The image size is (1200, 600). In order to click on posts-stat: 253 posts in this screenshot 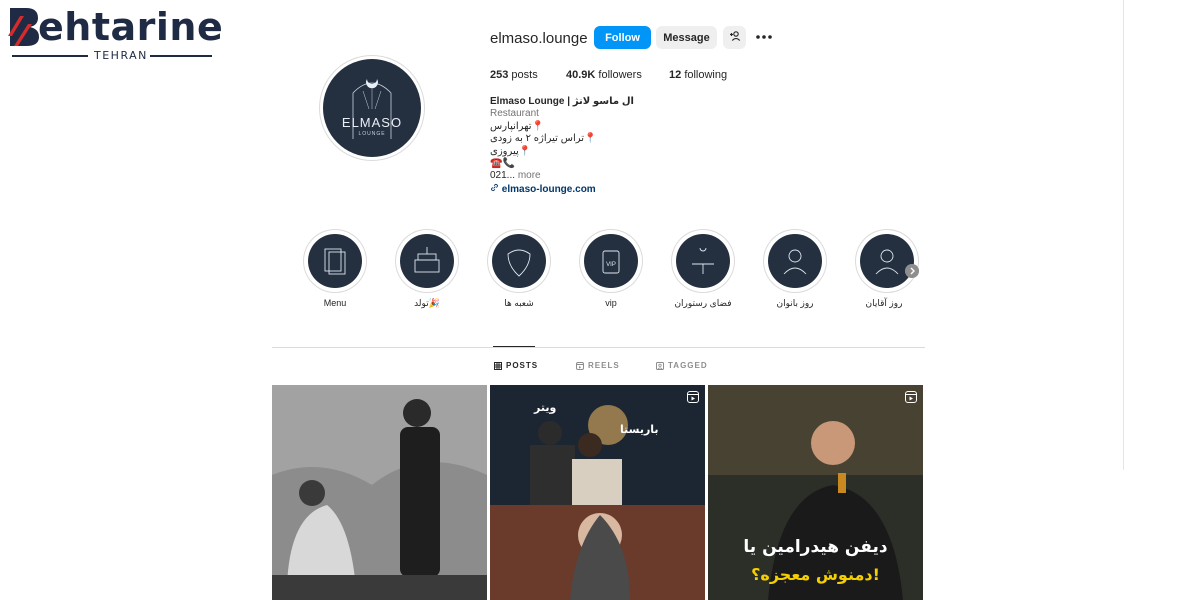, I will do `click(514, 75)`.